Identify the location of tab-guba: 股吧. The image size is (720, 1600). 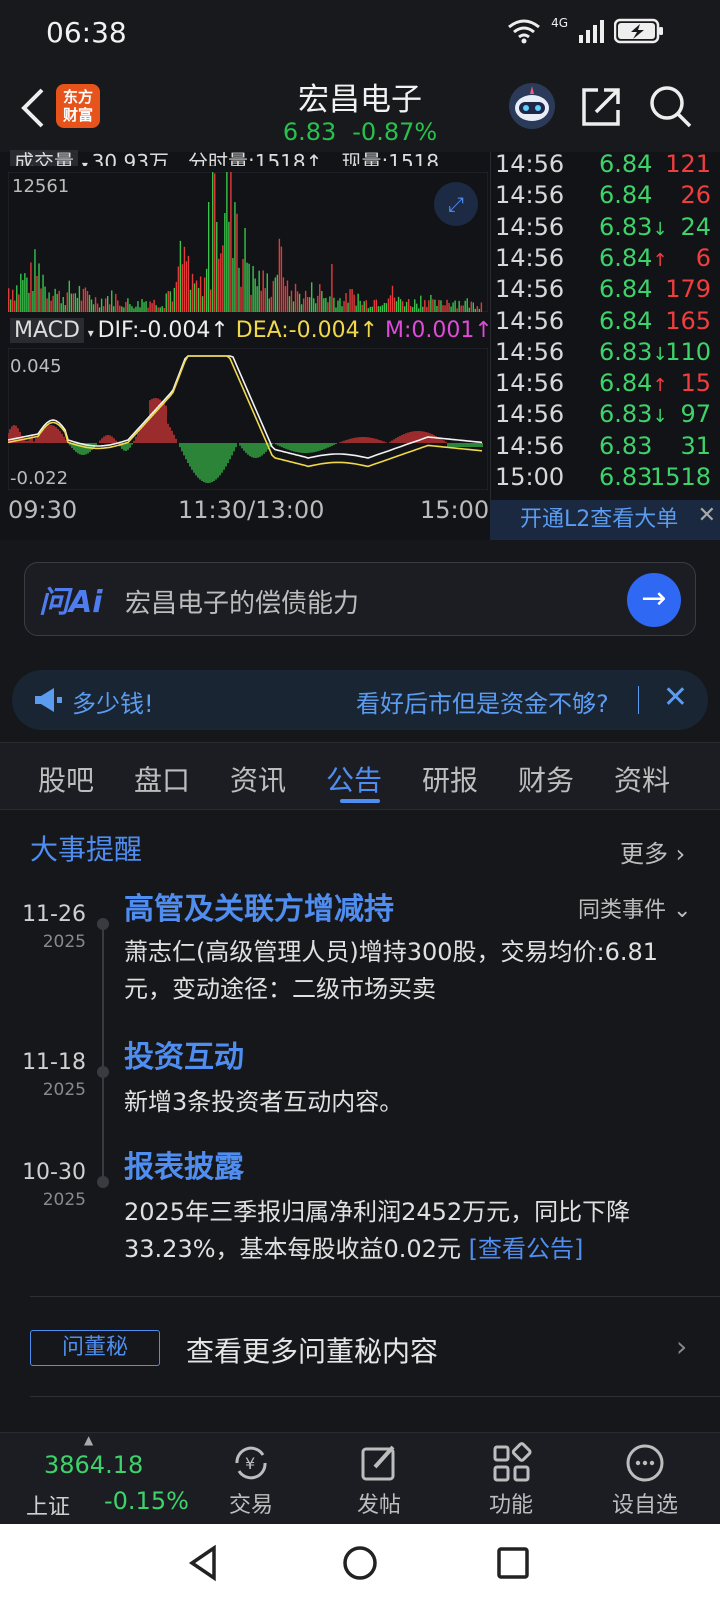
(66, 779).